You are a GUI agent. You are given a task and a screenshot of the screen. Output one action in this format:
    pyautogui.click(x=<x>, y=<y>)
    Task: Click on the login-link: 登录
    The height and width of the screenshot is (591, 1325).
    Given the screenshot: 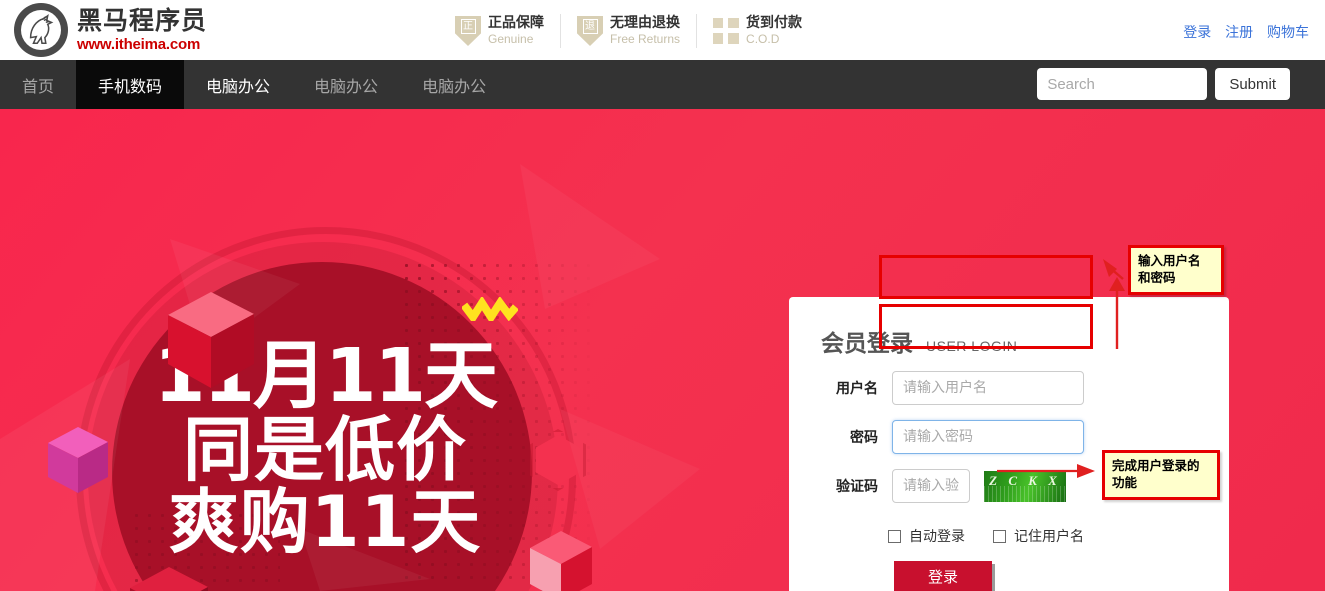 What is the action you would take?
    pyautogui.click(x=1197, y=33)
    